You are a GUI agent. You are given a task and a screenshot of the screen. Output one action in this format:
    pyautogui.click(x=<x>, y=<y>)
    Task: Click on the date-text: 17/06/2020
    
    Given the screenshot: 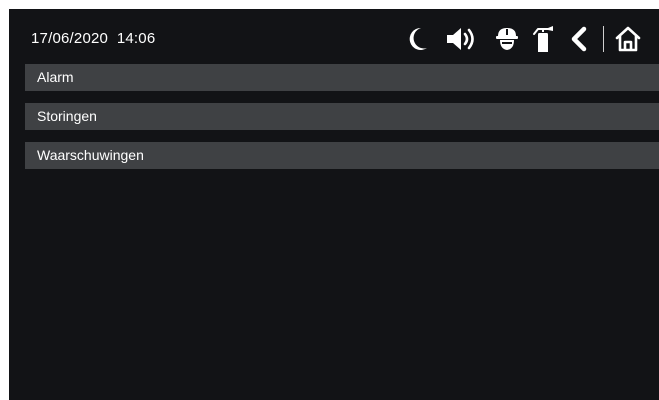 What is the action you would take?
    pyautogui.click(x=70, y=38)
    